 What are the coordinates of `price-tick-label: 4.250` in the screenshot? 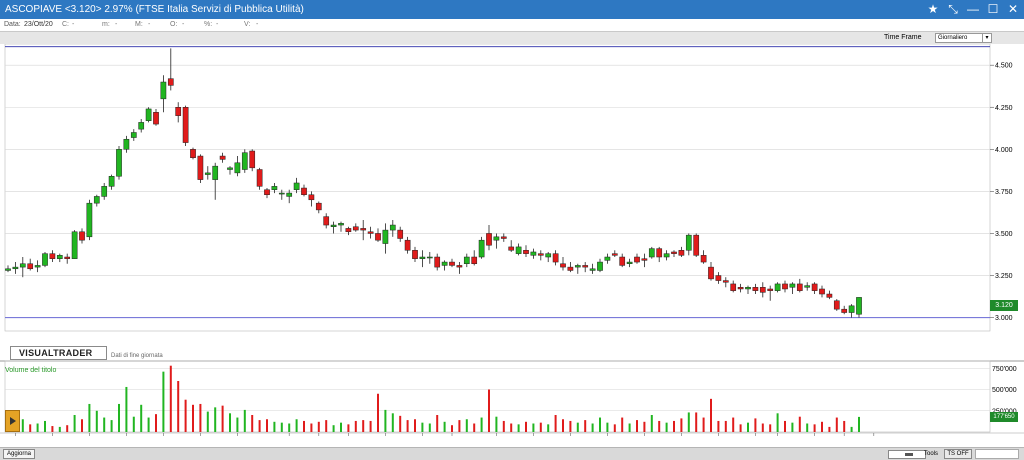 It's located at (1004, 108).